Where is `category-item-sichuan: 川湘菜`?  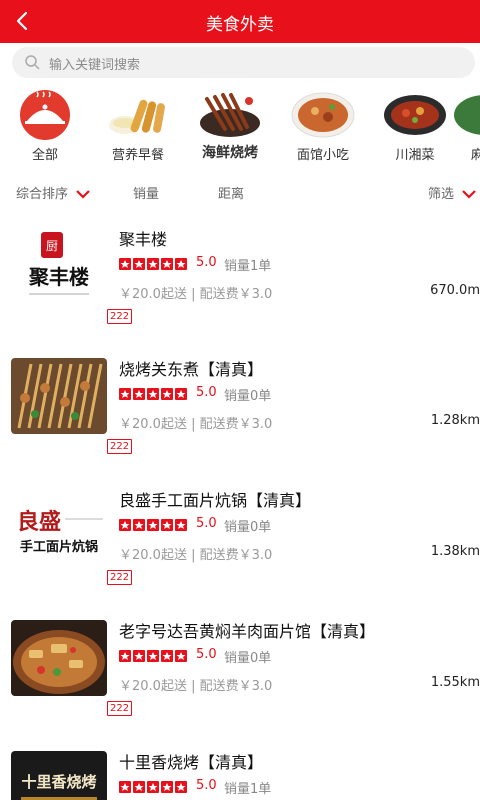 category-item-sichuan: 川湘菜 is located at coordinates (415, 126).